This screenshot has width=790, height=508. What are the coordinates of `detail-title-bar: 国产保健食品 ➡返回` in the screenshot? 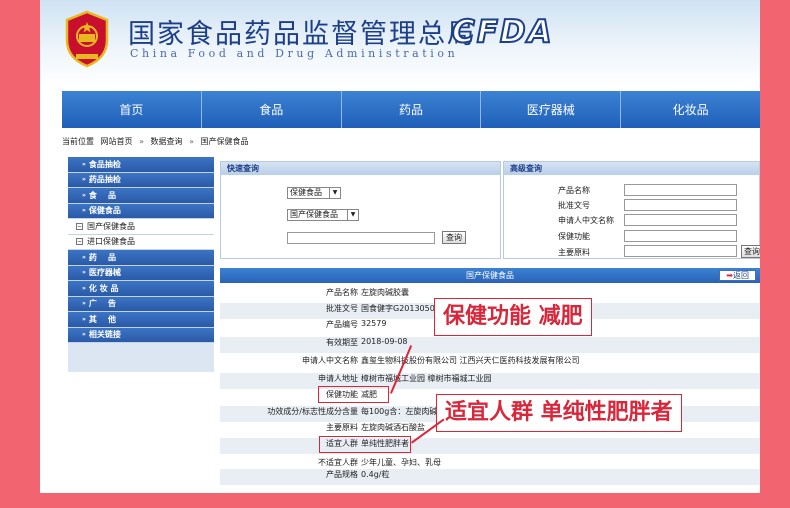 It's located at (490, 275).